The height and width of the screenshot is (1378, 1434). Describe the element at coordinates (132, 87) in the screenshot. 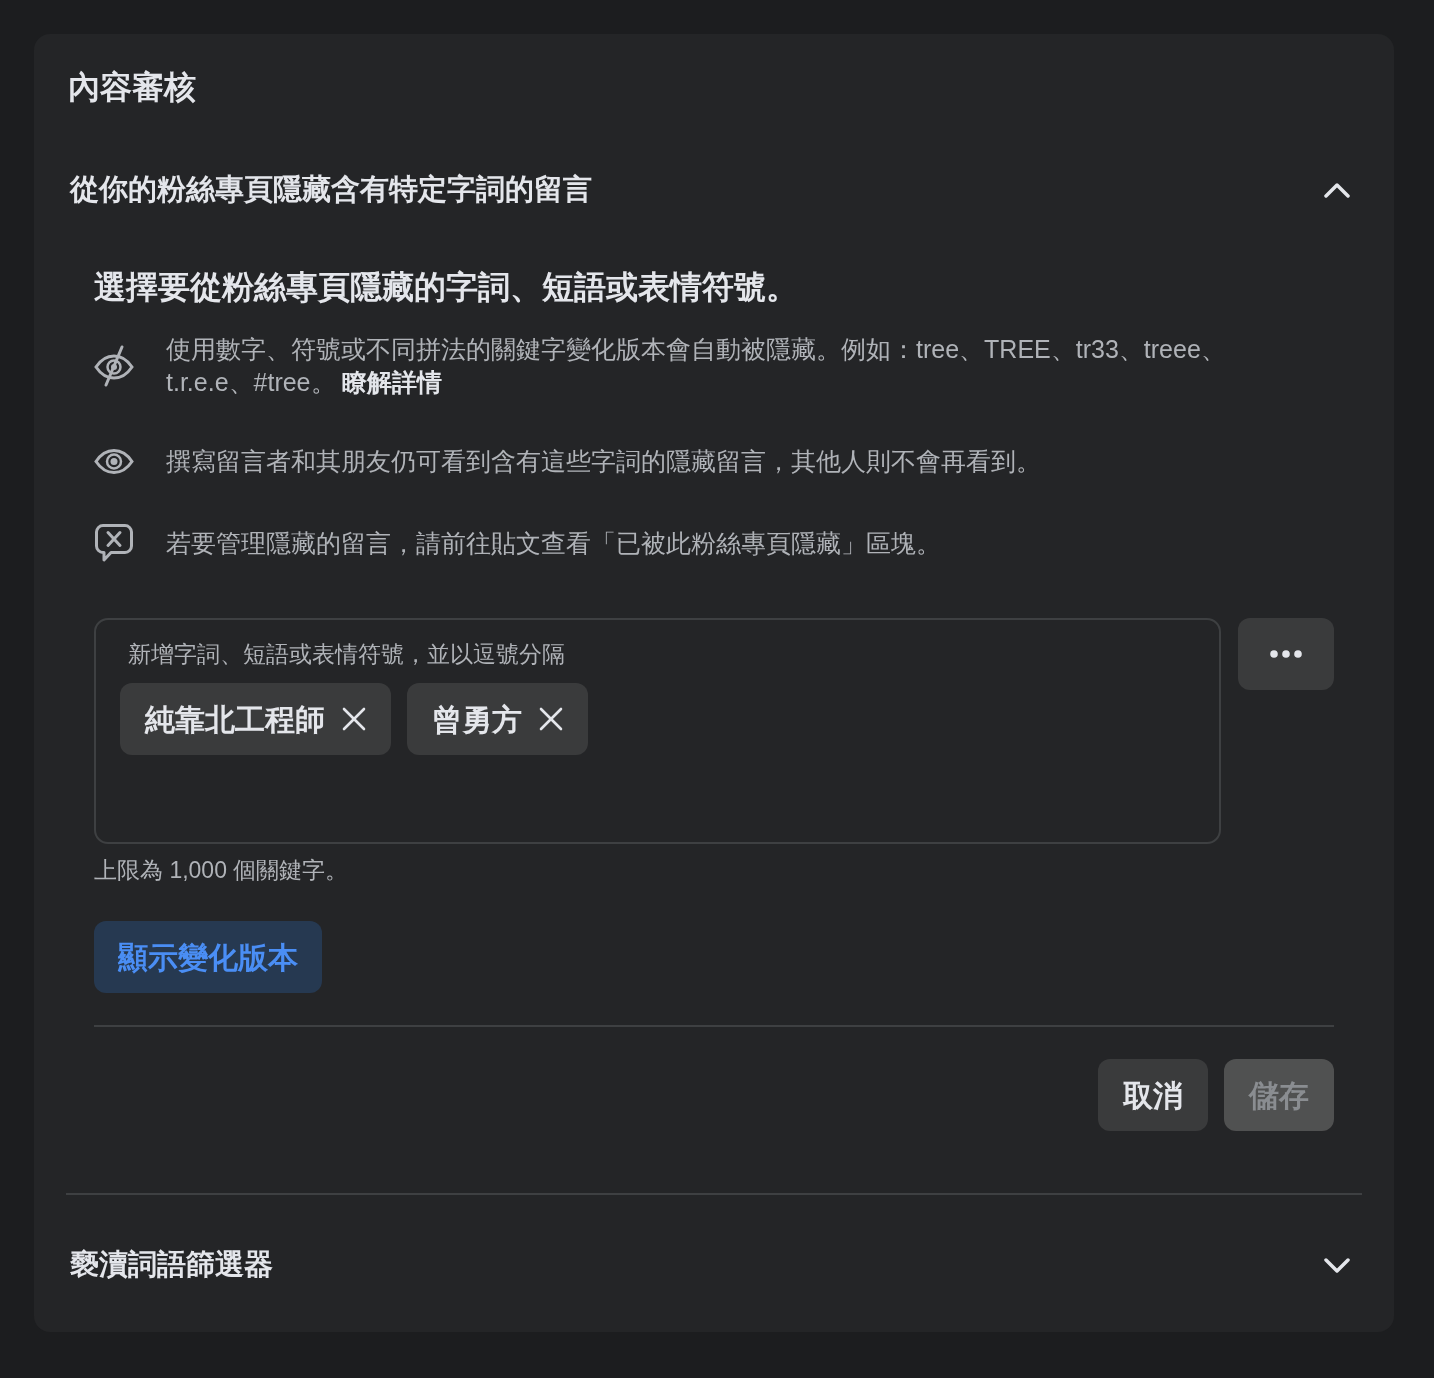

I see `page-title: 內容審核` at that location.